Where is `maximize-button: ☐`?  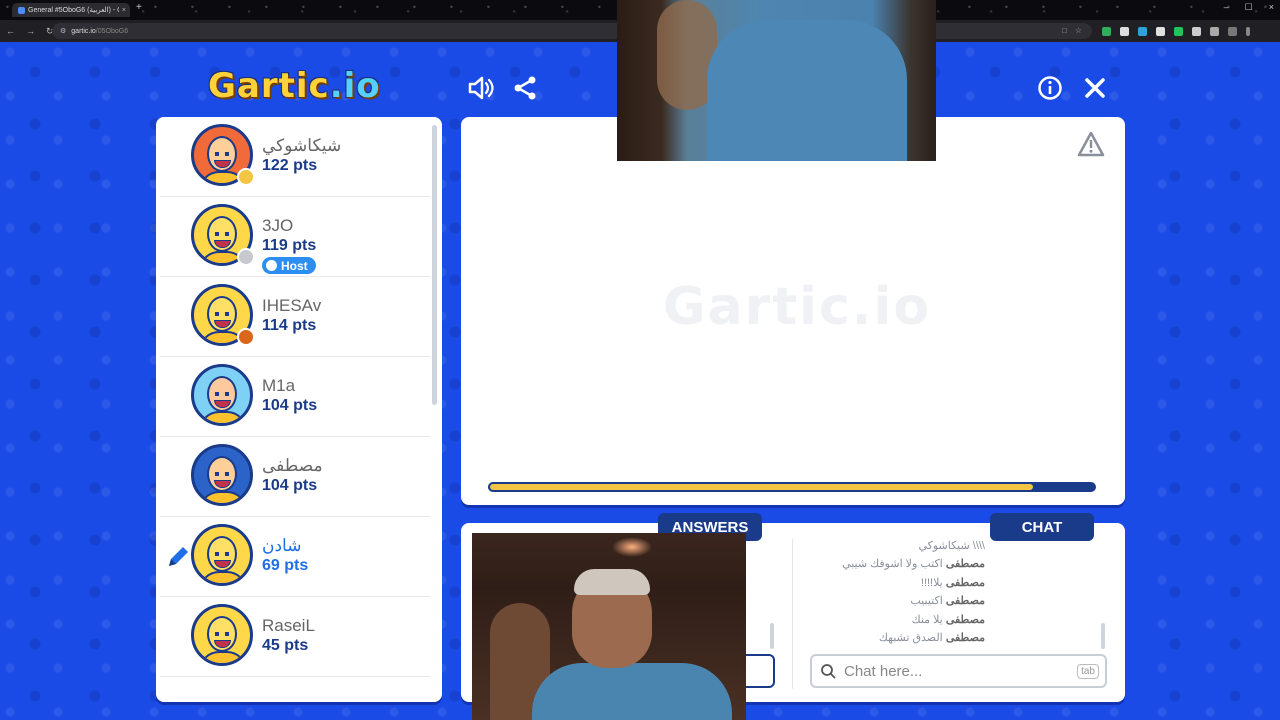
maximize-button: ☐ is located at coordinates (1249, 7).